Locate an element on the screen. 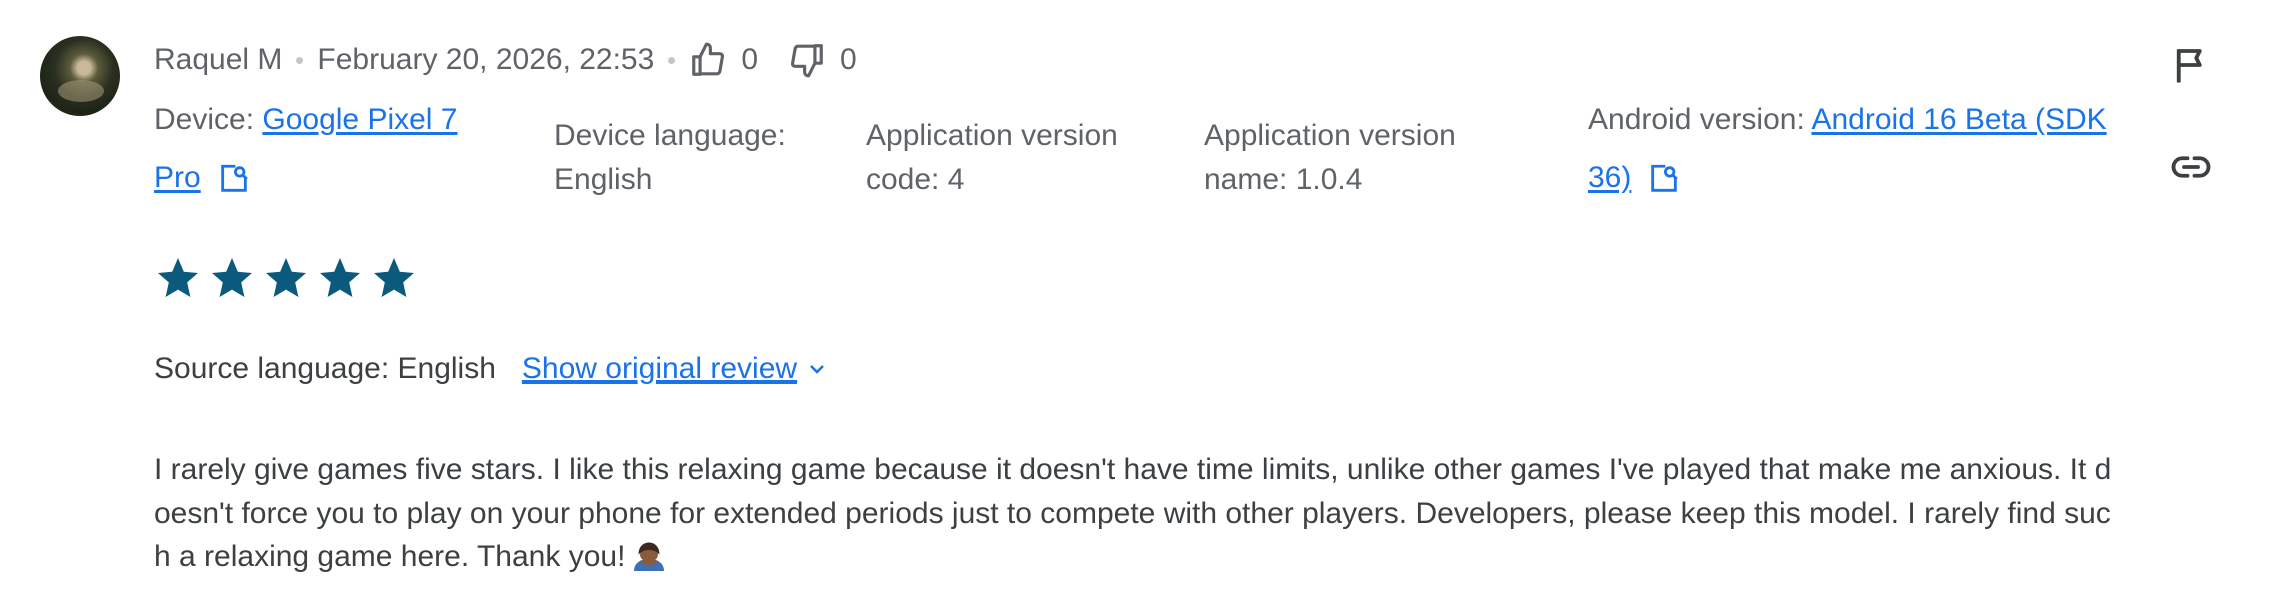 The width and height of the screenshot is (2296, 606). review-date: February 20, 2026, 22:53 is located at coordinates (486, 59).